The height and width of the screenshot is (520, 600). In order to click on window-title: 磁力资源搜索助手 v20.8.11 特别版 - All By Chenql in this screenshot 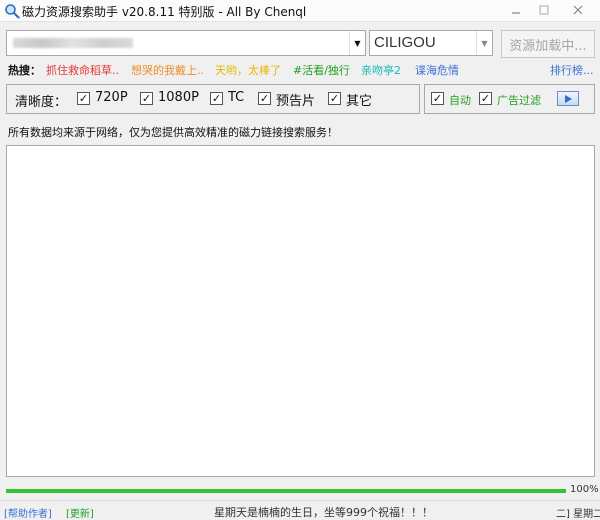, I will do `click(164, 12)`.